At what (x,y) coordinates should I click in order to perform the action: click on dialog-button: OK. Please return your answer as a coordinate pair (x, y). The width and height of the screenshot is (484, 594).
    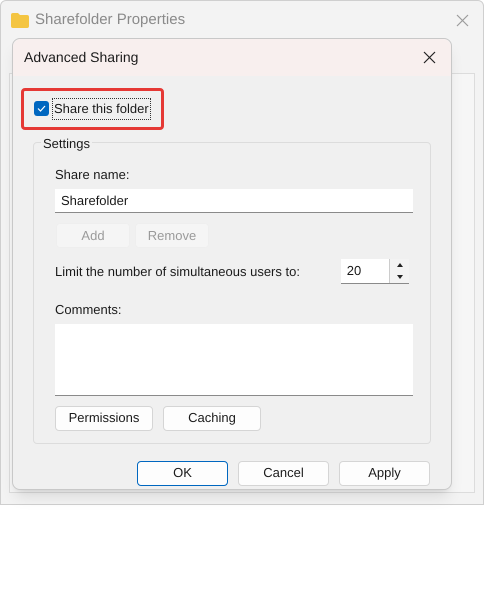
    Looking at the image, I should click on (182, 473).